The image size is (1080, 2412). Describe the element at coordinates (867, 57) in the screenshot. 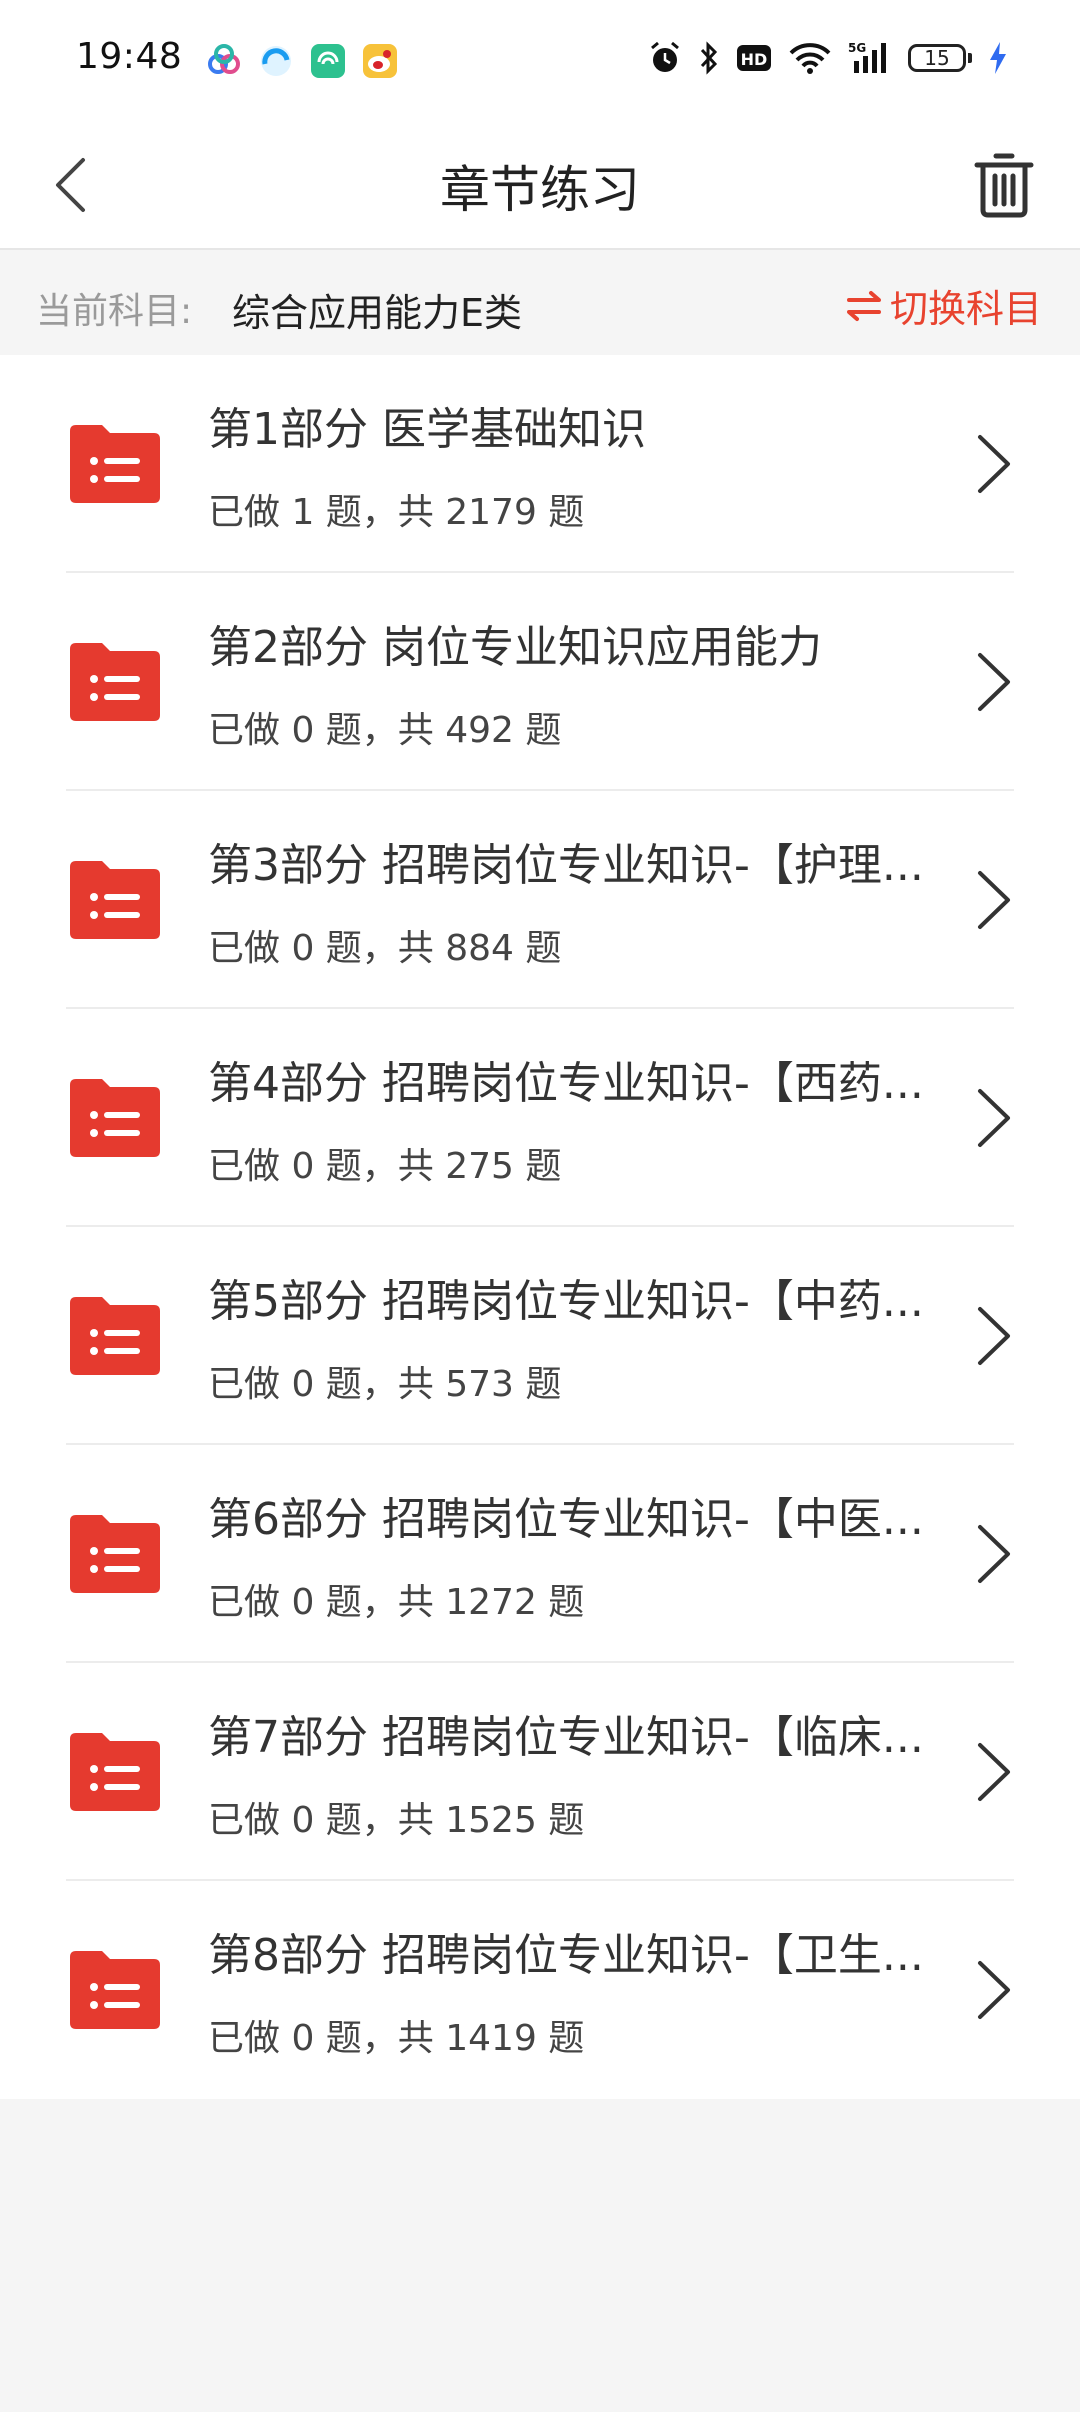

I see `signal-5g-icon: 5G` at that location.